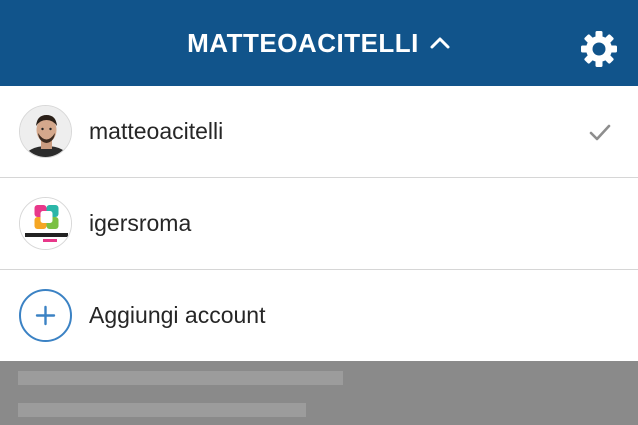  I want to click on gear-icon, so click(599, 49).